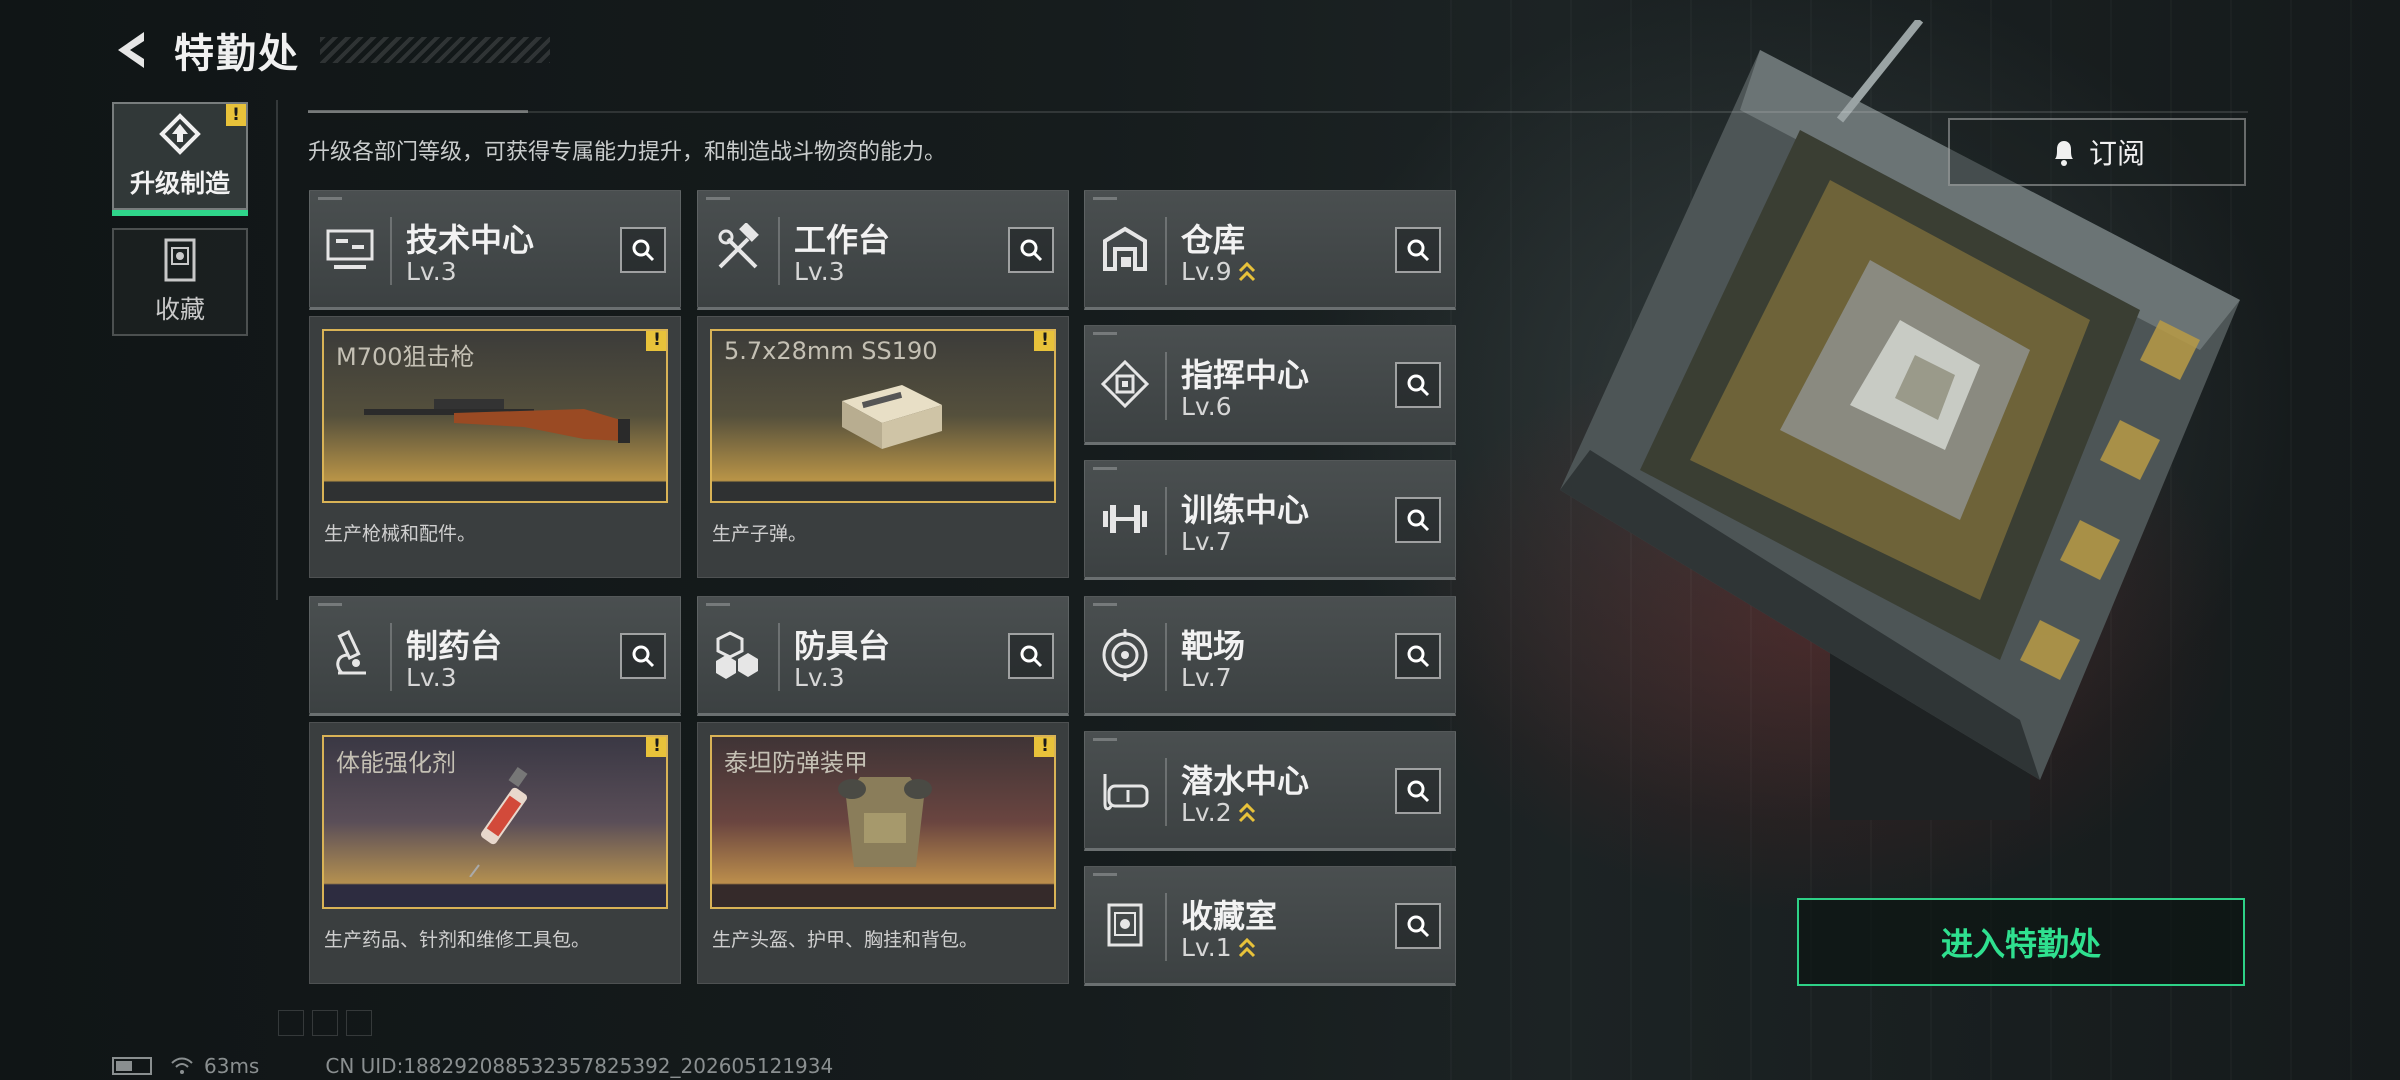  Describe the element at coordinates (457, 940) in the screenshot. I see `item-description: 生产药品、针剂和维修工具包。` at that location.